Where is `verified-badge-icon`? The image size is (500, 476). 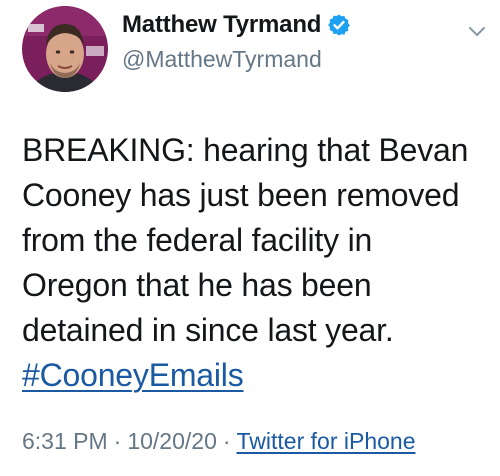 verified-badge-icon is located at coordinates (339, 25).